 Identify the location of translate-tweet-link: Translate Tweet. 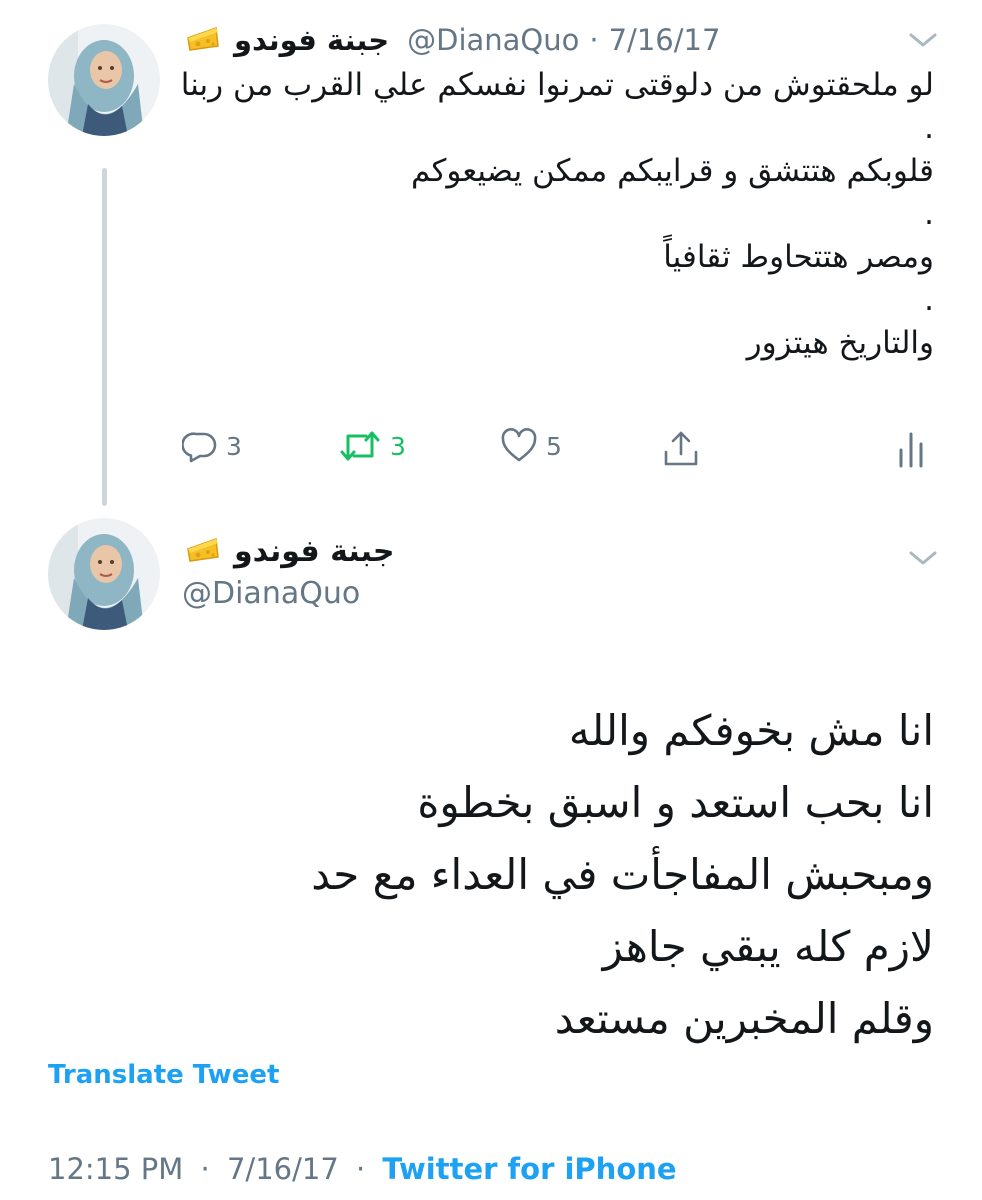
(163, 1075).